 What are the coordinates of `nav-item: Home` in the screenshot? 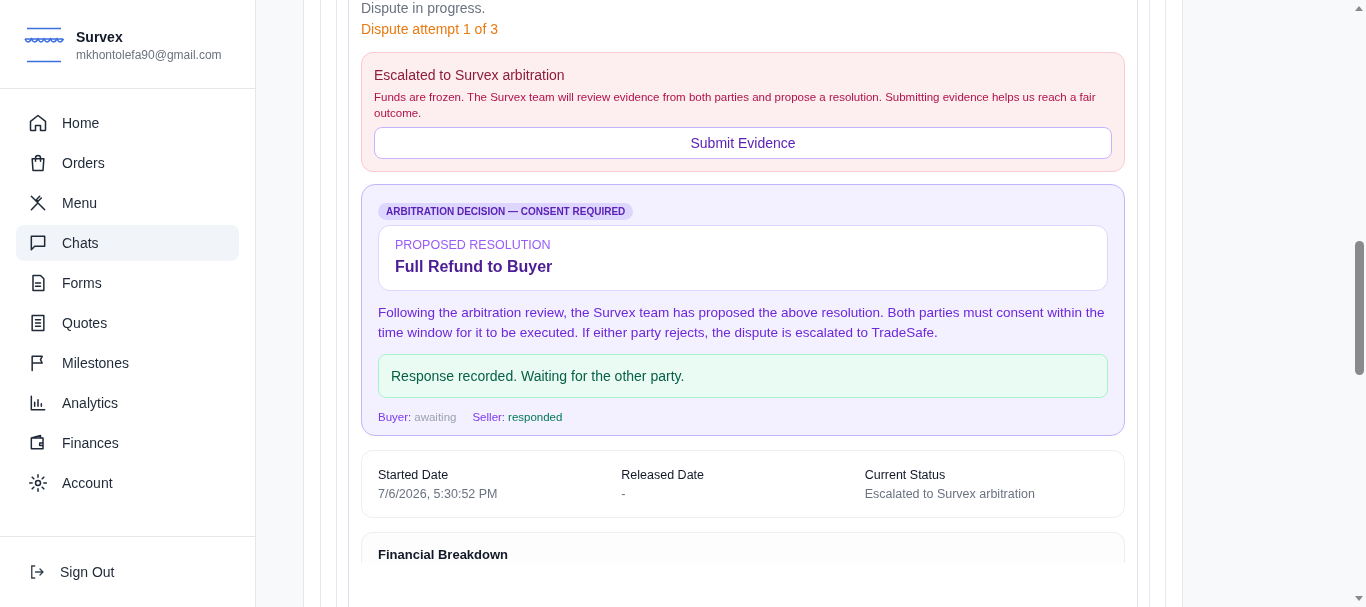 It's located at (127, 123).